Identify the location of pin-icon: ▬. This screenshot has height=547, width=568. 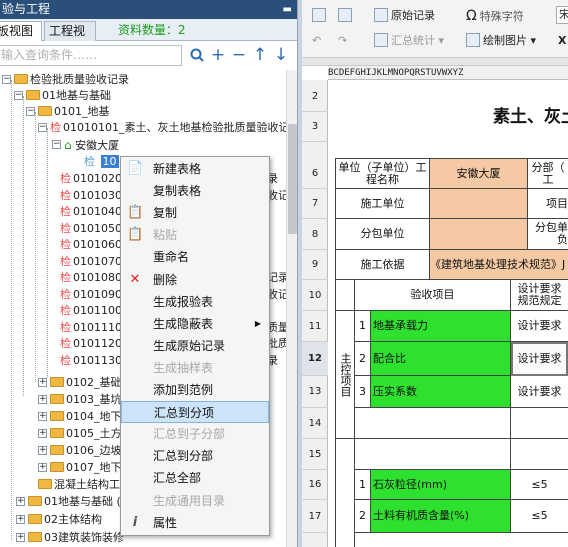
(287, 9).